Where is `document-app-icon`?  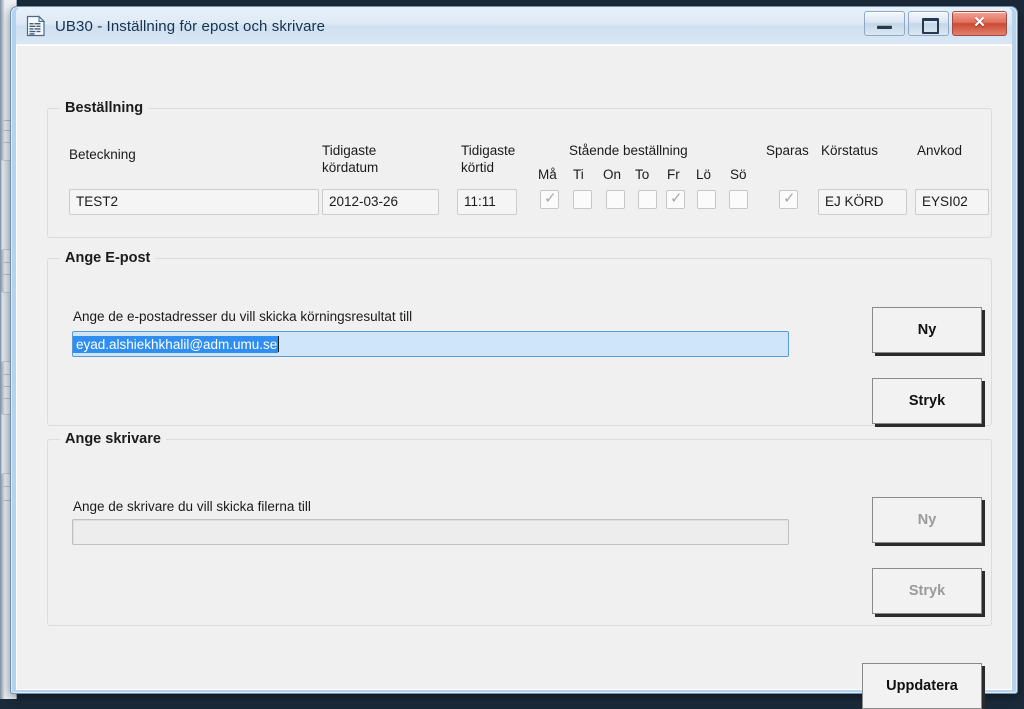 document-app-icon is located at coordinates (36, 26).